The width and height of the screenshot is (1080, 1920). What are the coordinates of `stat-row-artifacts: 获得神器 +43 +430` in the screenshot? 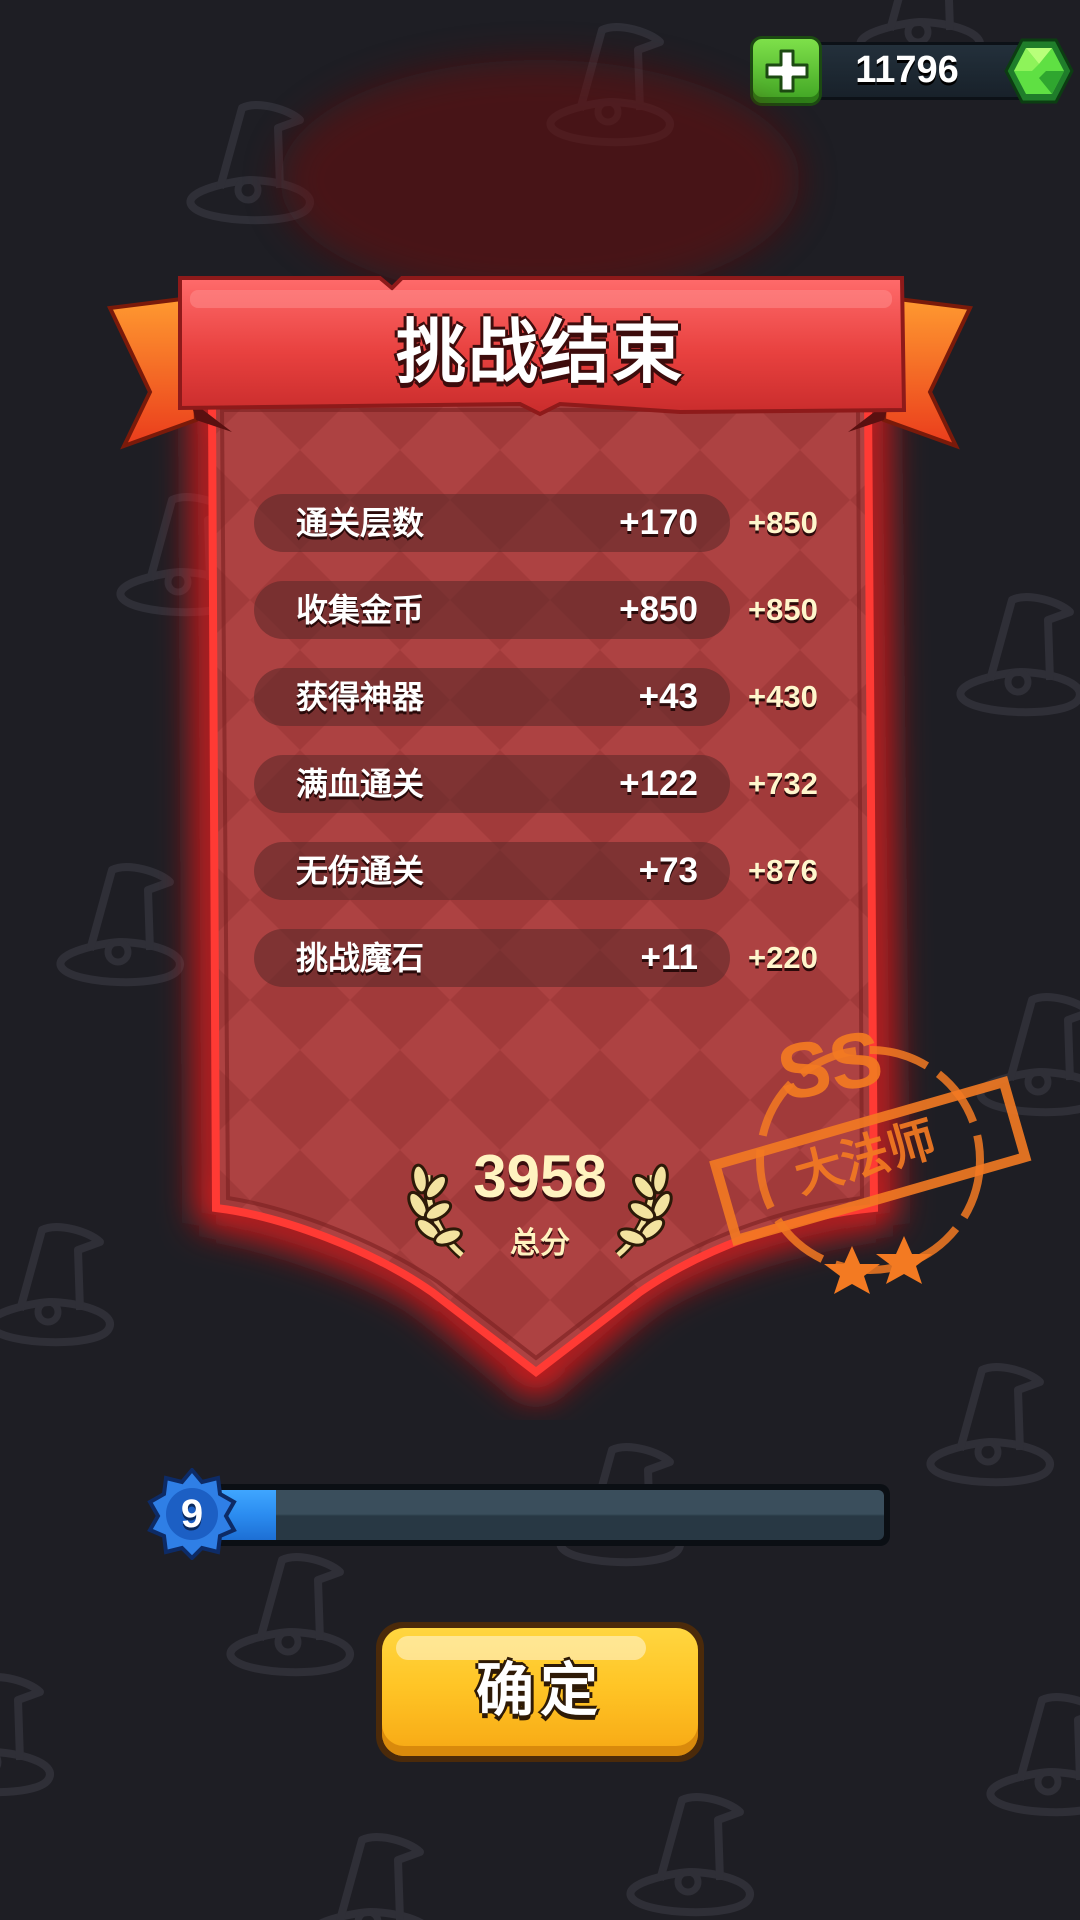 It's located at (536, 697).